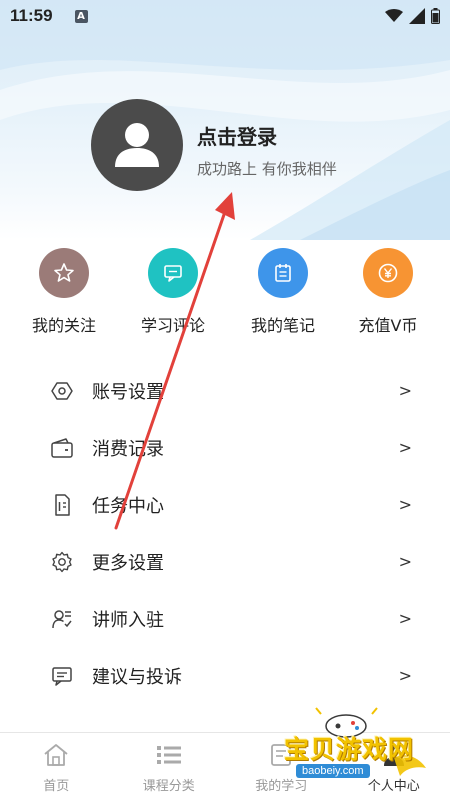  I want to click on status-time: 11:59, so click(31, 15).